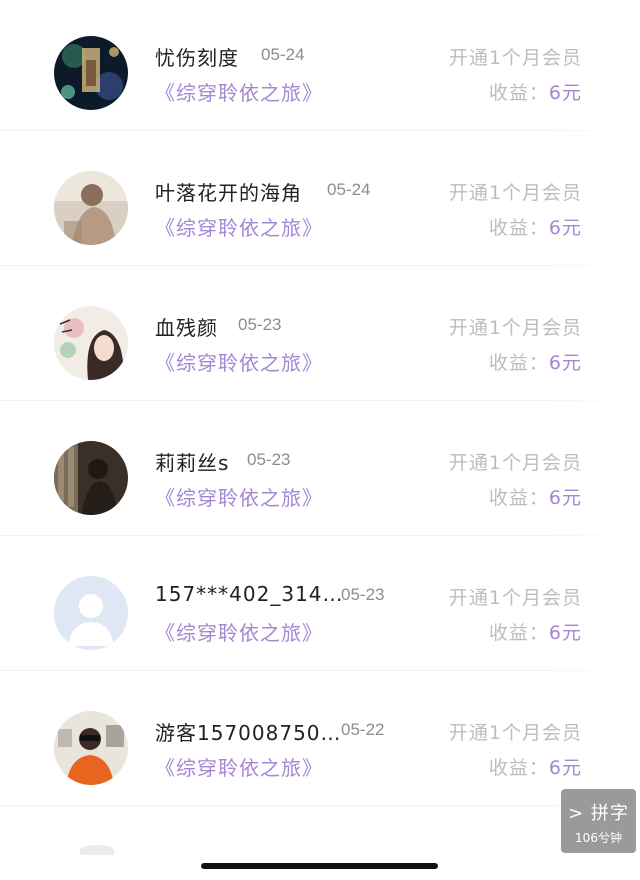 The width and height of the screenshot is (640, 880). I want to click on floating-button-label: > 拼字, so click(598, 813).